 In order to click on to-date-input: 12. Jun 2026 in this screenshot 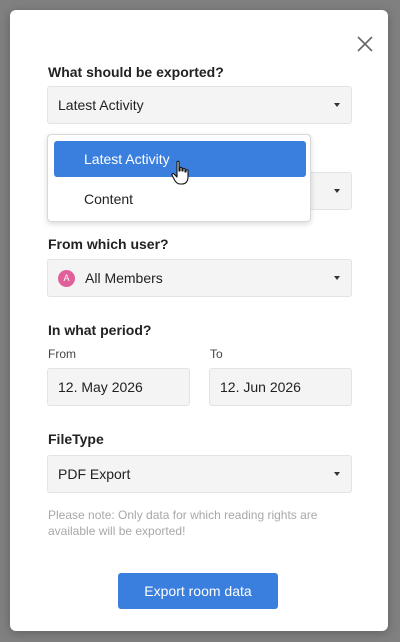, I will do `click(280, 387)`.